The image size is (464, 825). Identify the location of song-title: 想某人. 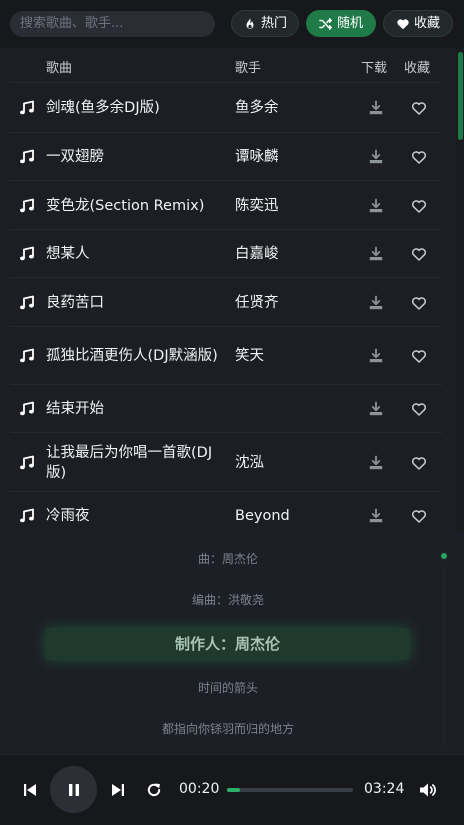
(137, 254).